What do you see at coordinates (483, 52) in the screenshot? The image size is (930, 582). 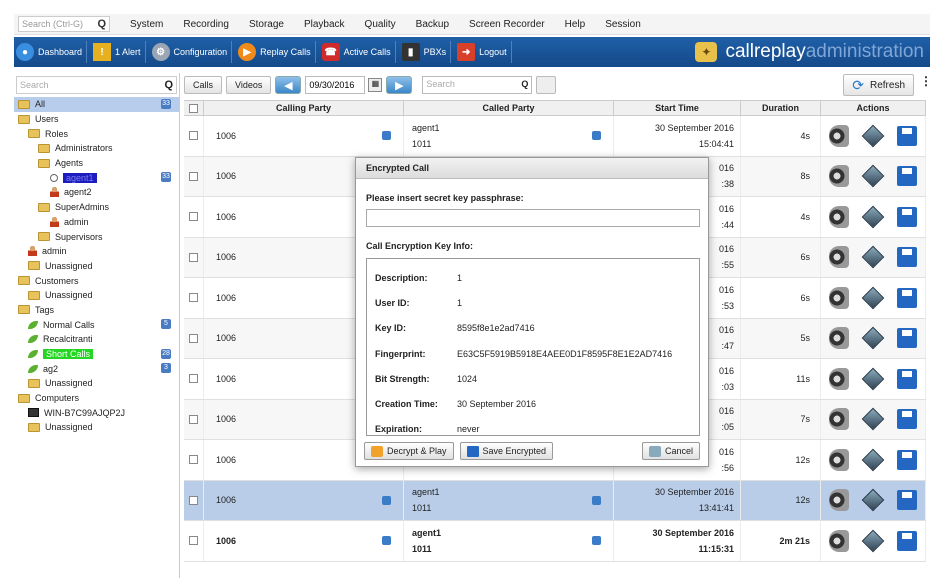 I see `logout-button: ➜ Logout` at bounding box center [483, 52].